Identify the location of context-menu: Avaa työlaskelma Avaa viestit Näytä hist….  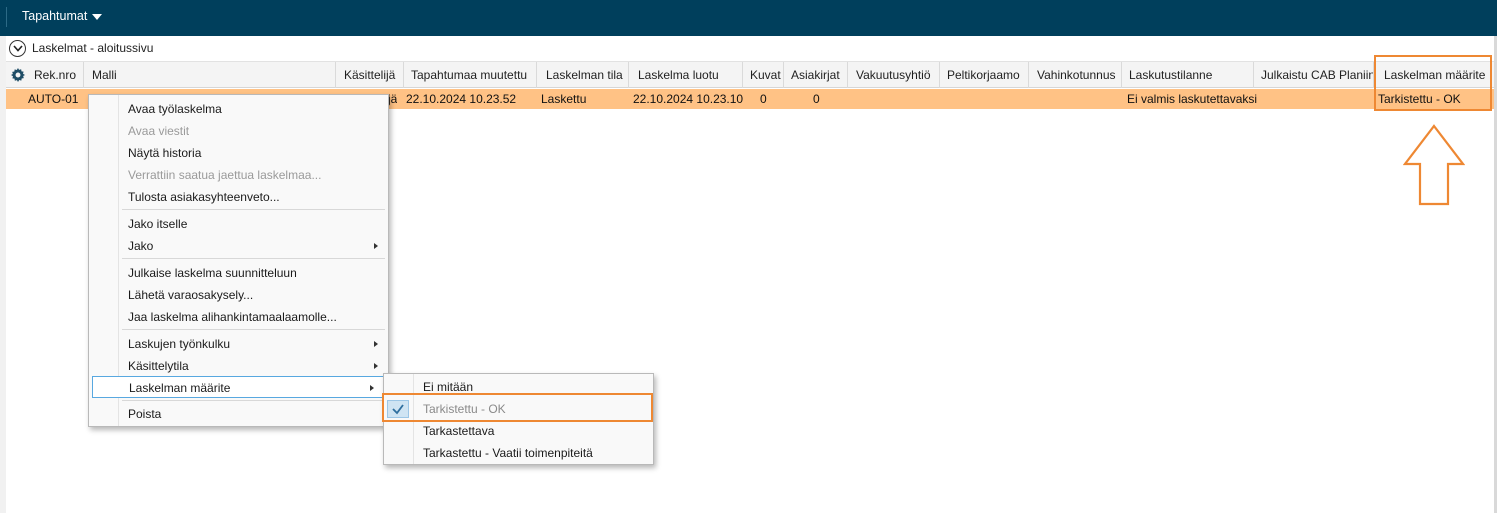
(238, 260).